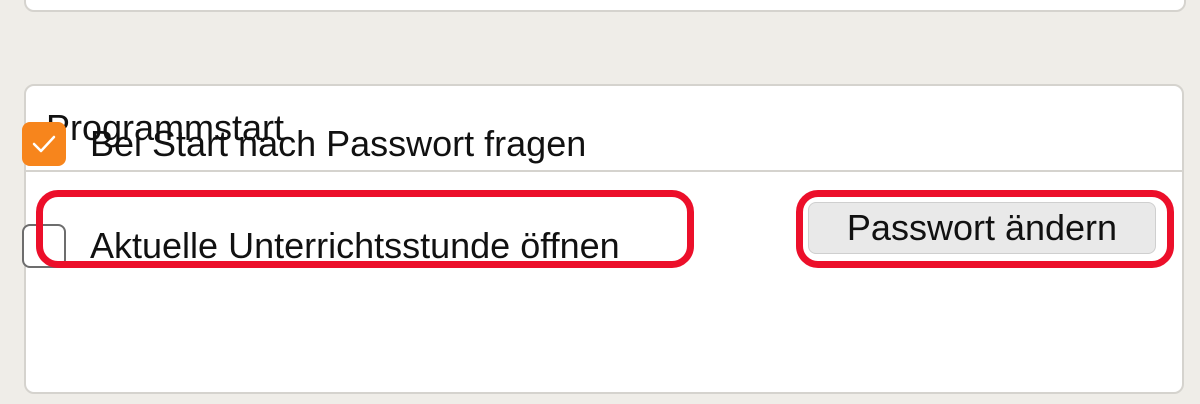 The height and width of the screenshot is (404, 1200). What do you see at coordinates (355, 245) in the screenshot?
I see `open-current-lesson-label: Aktuelle Unterrichtsstunde öffnen` at bounding box center [355, 245].